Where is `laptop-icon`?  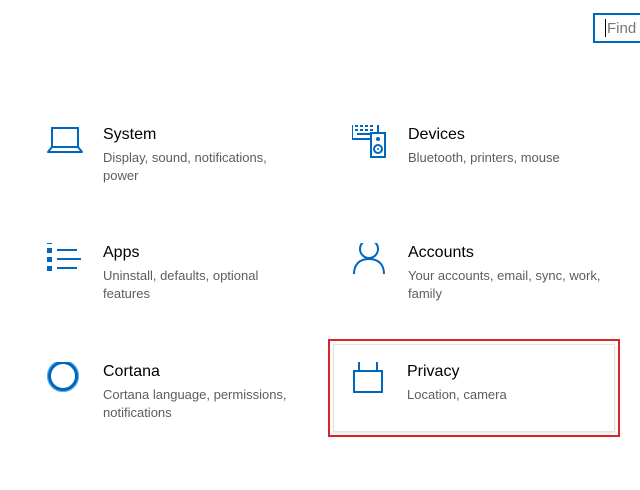 laptop-icon is located at coordinates (67, 145).